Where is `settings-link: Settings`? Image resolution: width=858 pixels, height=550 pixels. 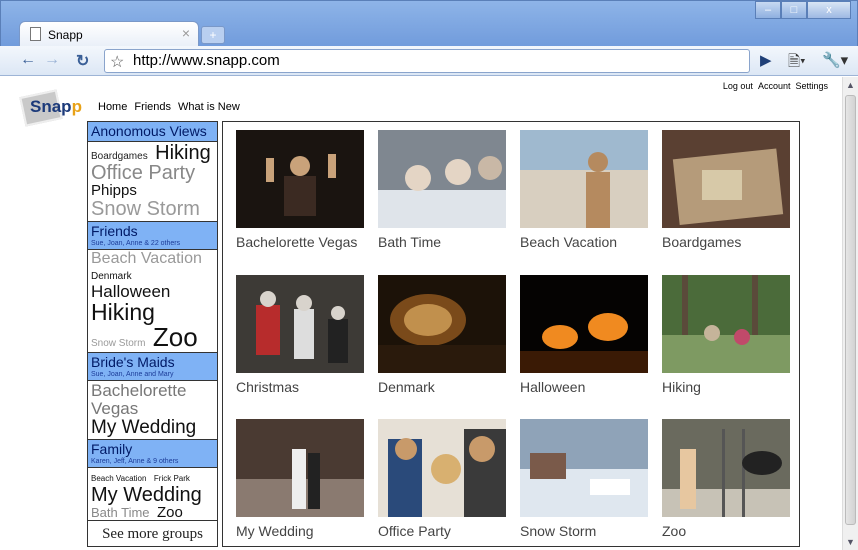 settings-link: Settings is located at coordinates (811, 86).